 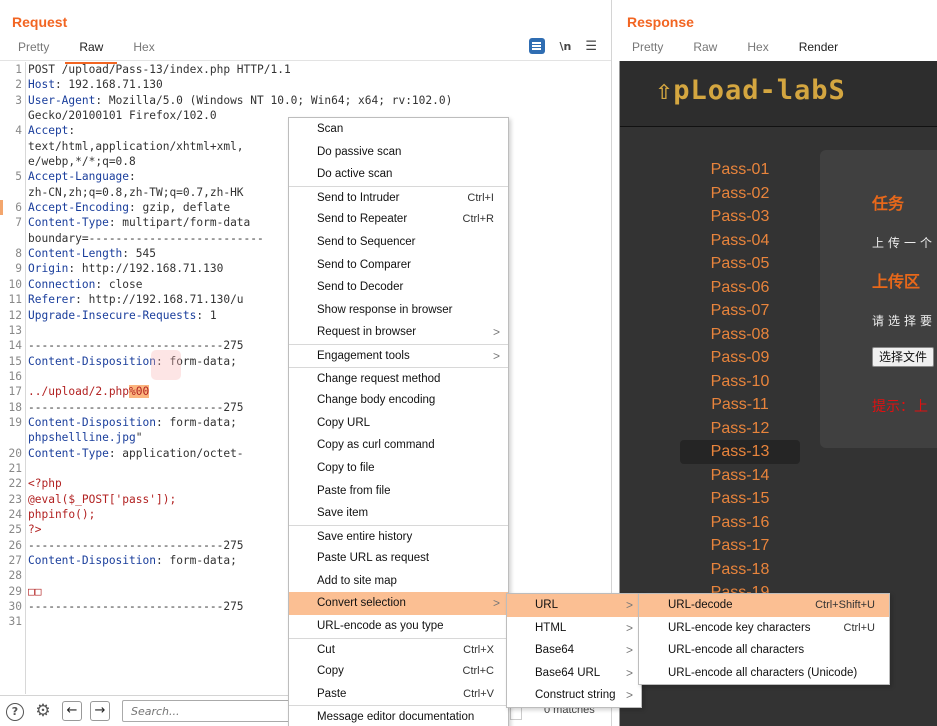 I want to click on menu-item-shortcut: Ctrl+V, so click(x=478, y=693).